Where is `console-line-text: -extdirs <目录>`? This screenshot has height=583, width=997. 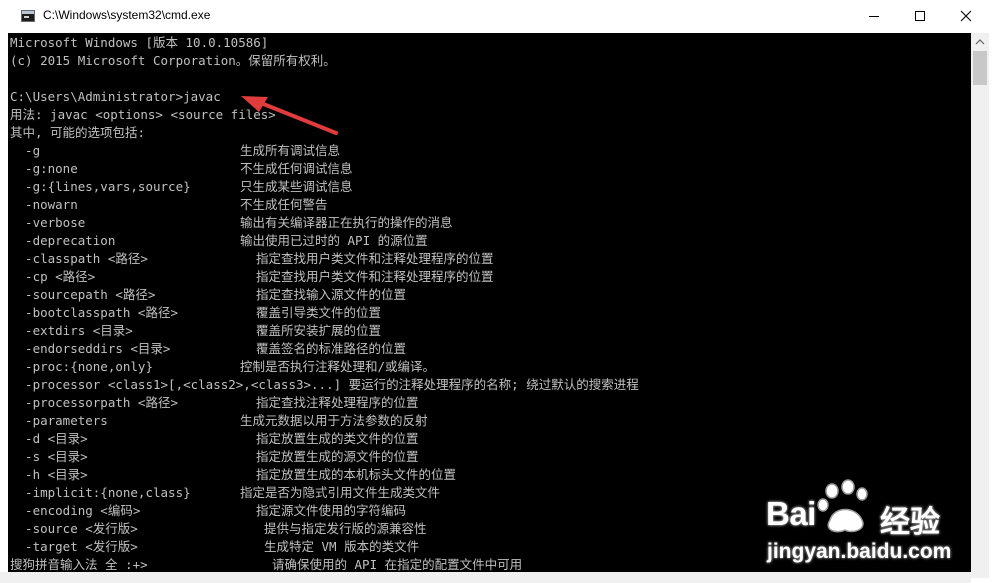 console-line-text: -extdirs <目录> is located at coordinates (71, 330).